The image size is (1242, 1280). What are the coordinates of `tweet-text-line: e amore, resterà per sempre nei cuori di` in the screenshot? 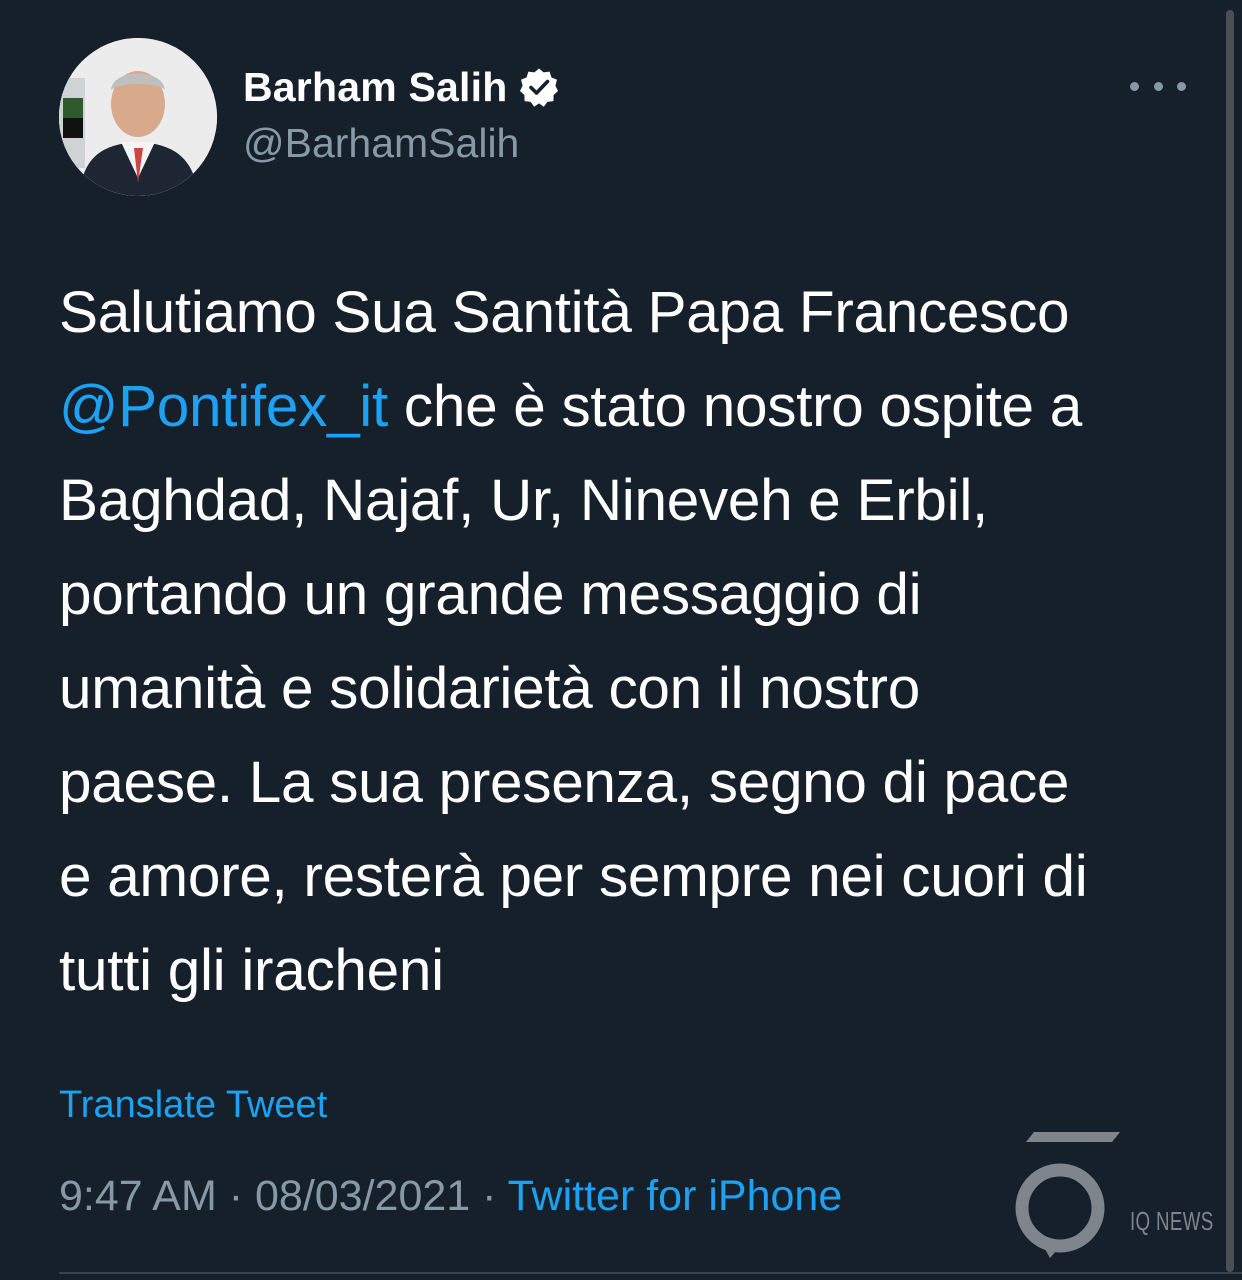 It's located at (634, 877).